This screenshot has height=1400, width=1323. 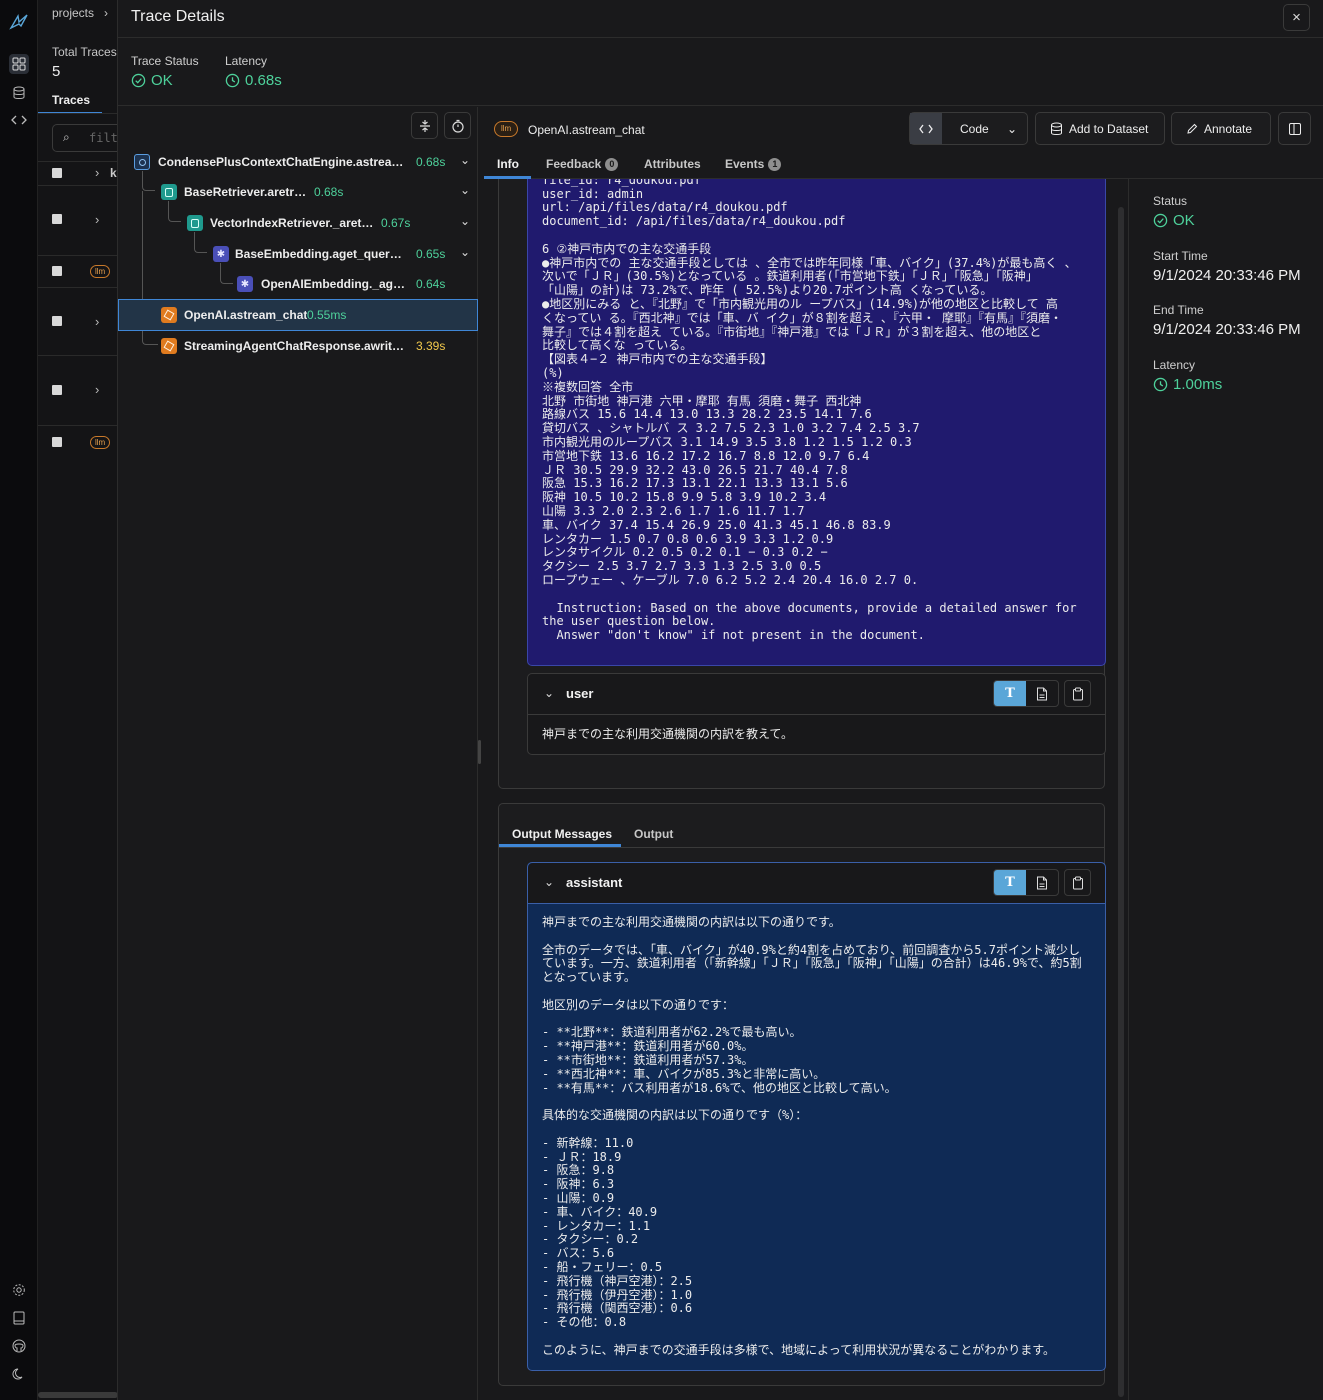 What do you see at coordinates (19, 1374) in the screenshot?
I see `theme-moon-icon` at bounding box center [19, 1374].